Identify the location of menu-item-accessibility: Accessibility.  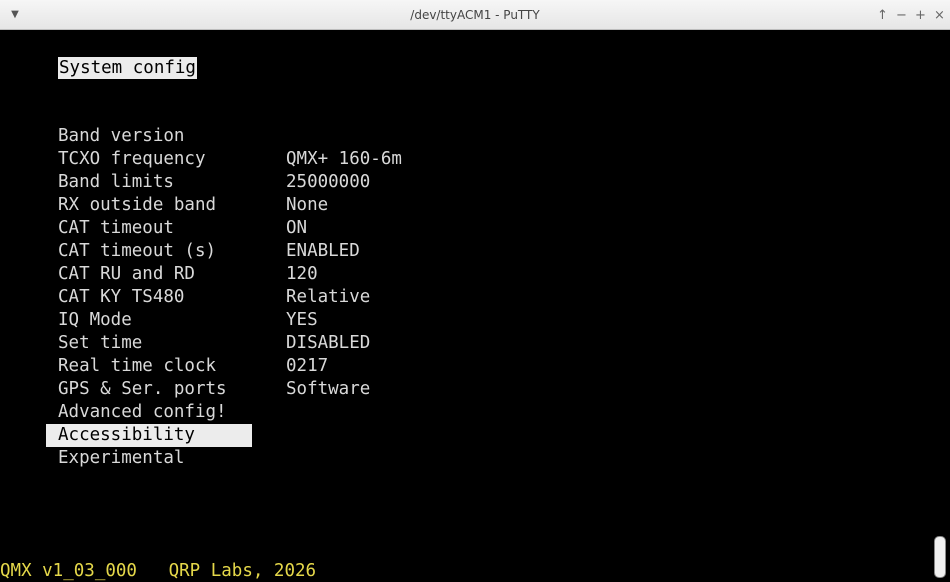
(149, 424).